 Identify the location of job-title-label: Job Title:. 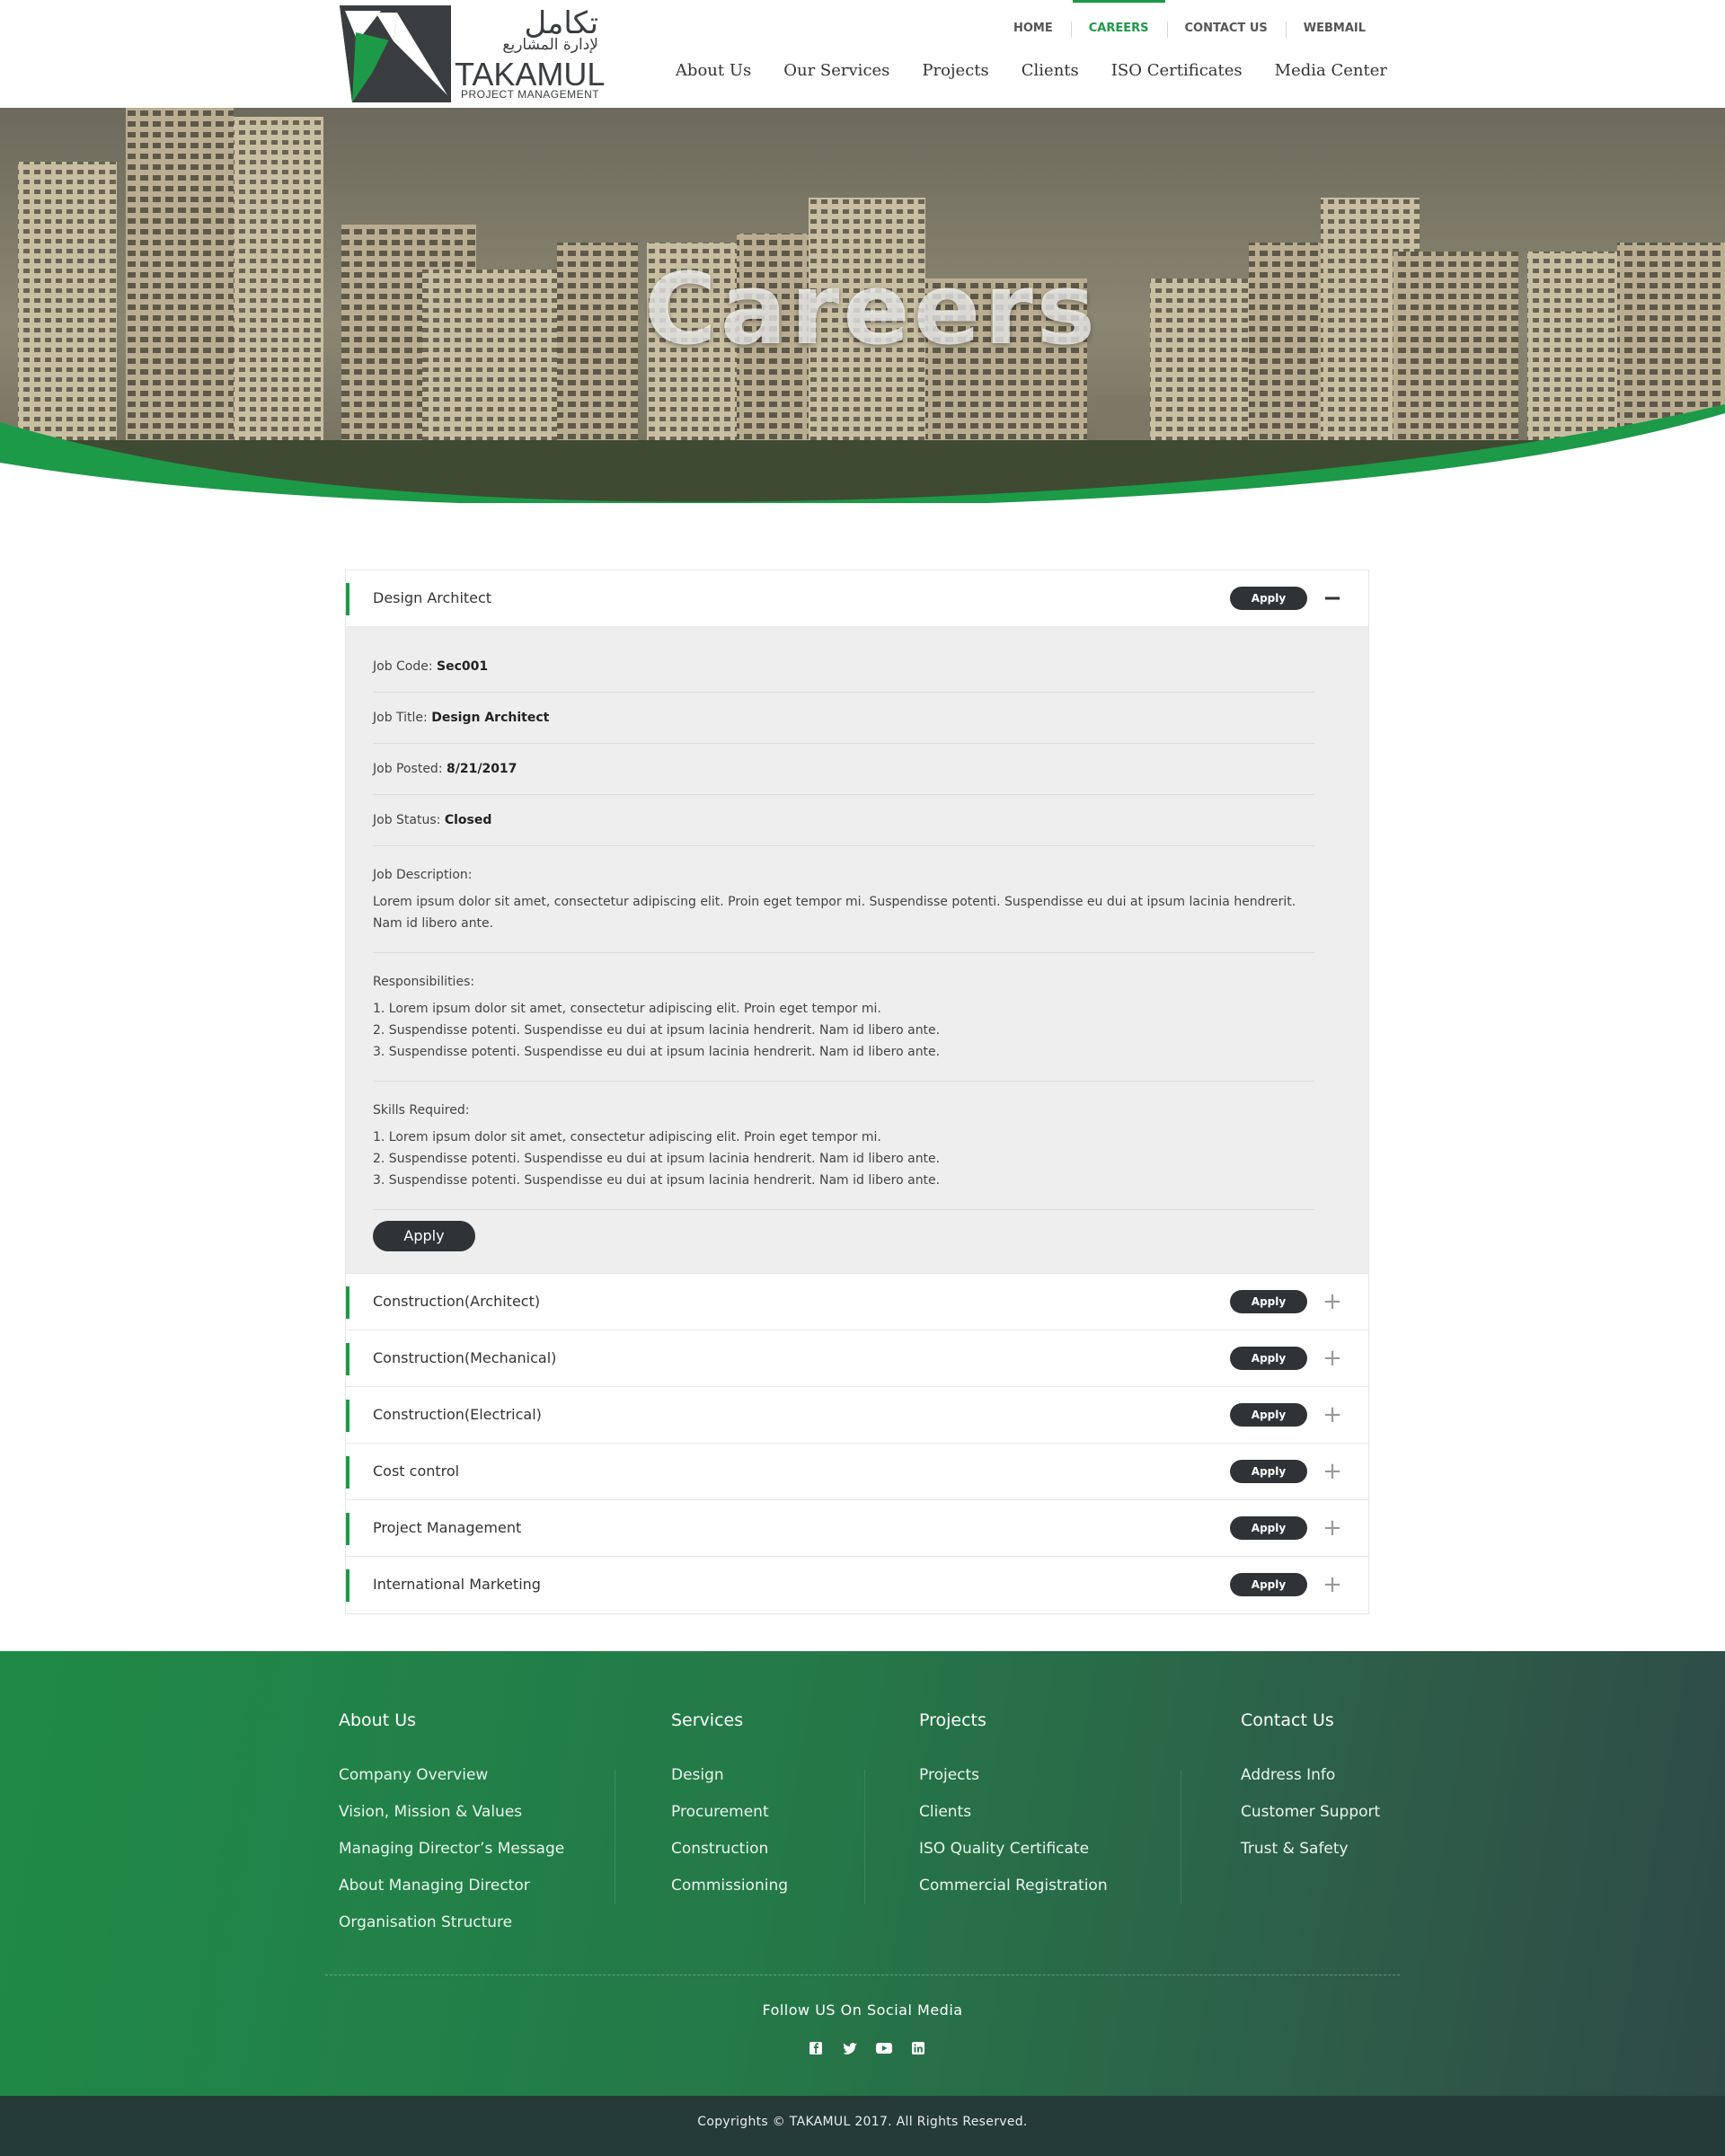
(400, 718).